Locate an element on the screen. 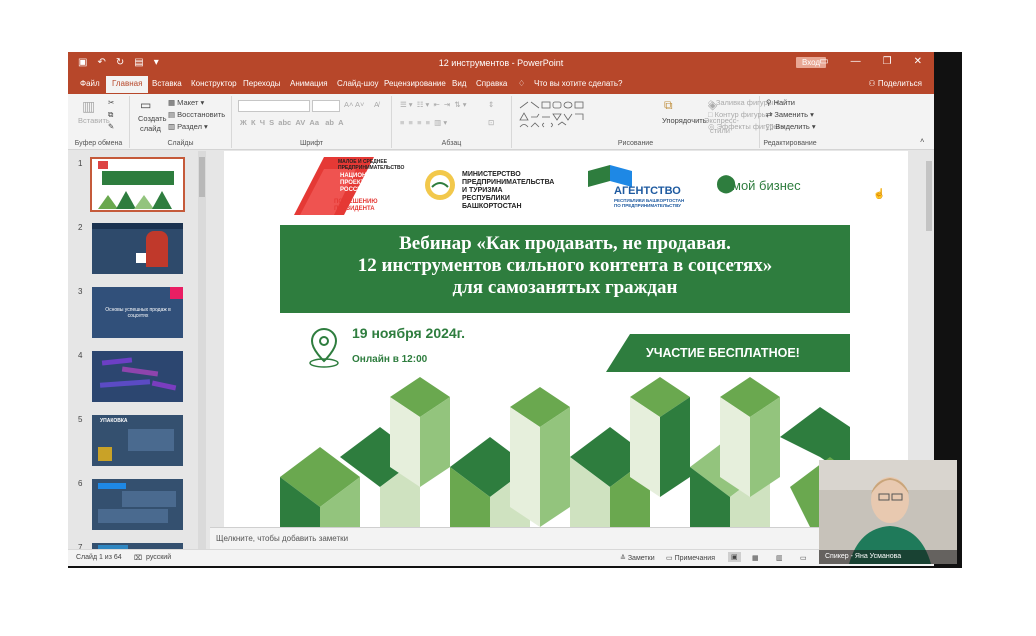 The height and width of the screenshot is (636, 1036). section-button: ▥ Раздел ▾ is located at coordinates (188, 126).